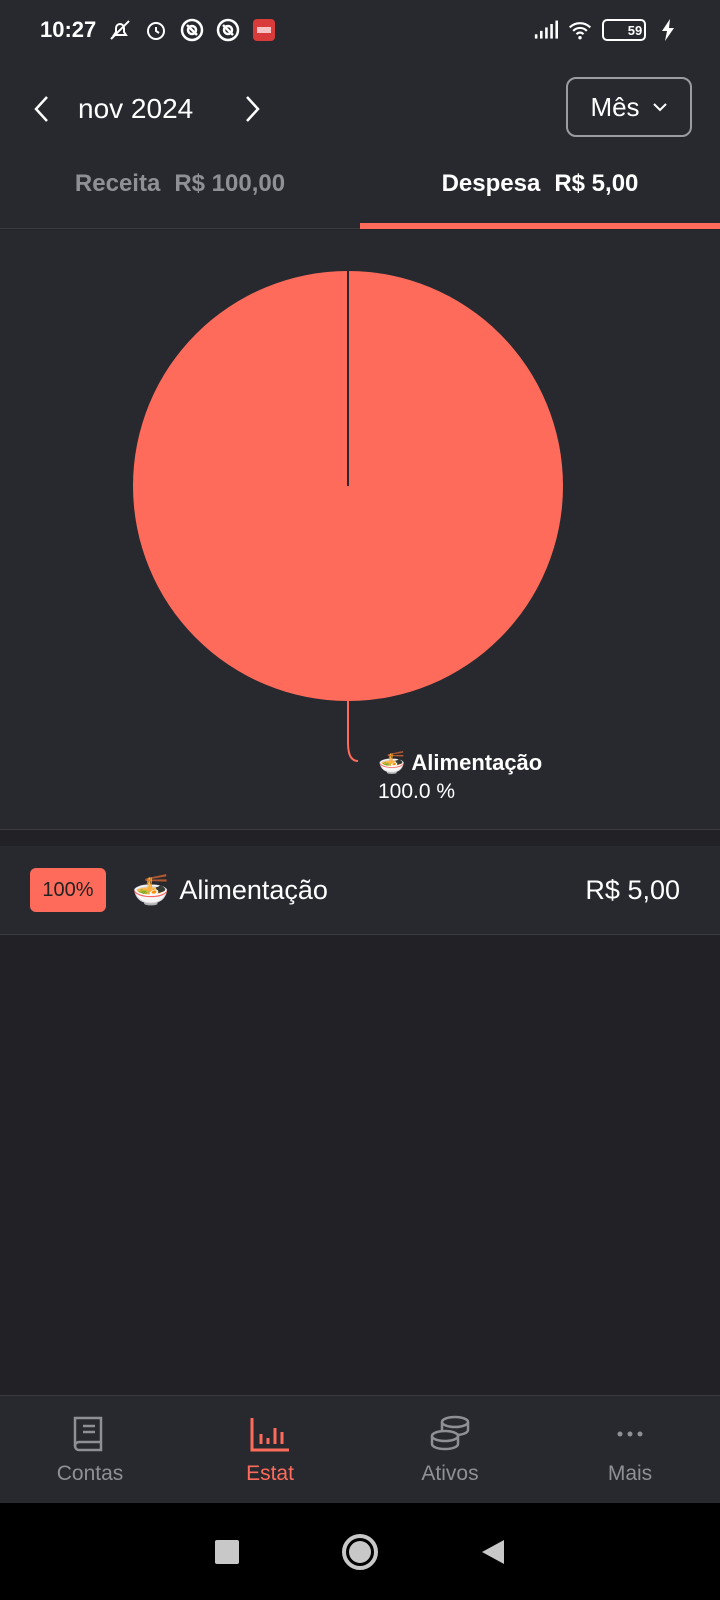  I want to click on tab-label: Despesa, so click(491, 183).